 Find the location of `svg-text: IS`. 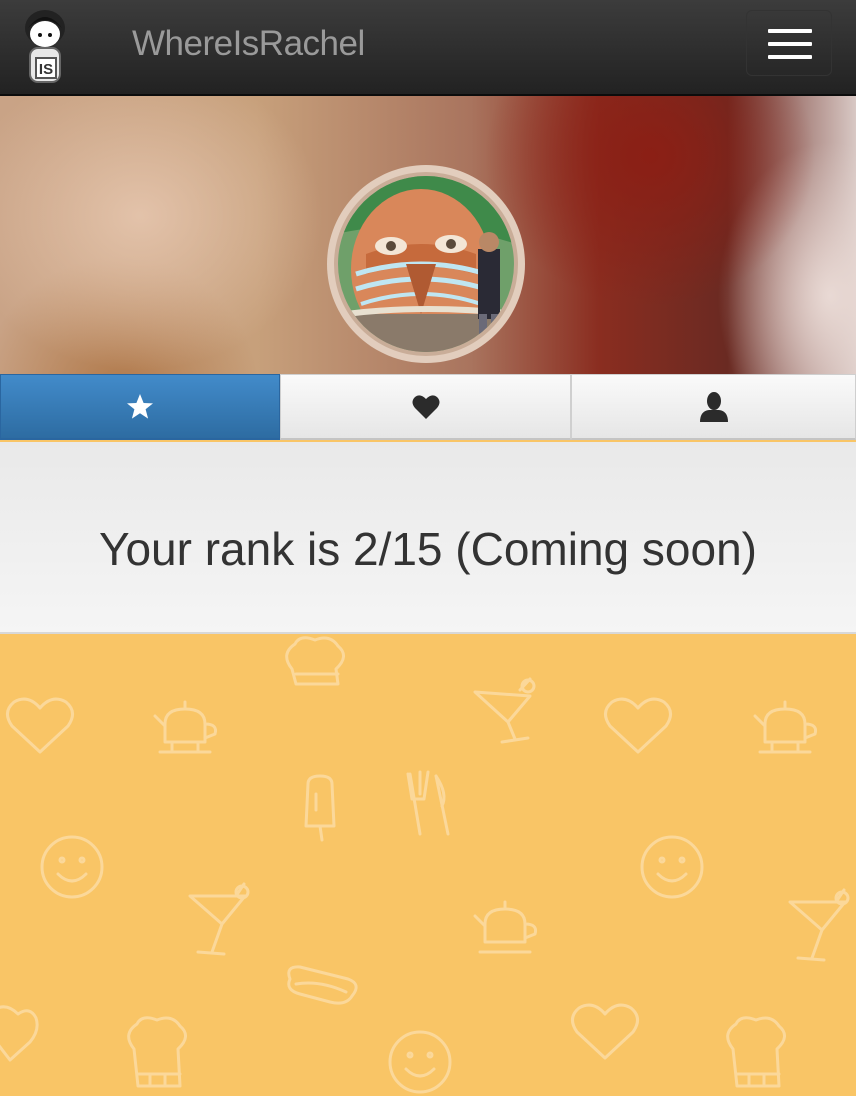

svg-text: IS is located at coordinates (46, 69).